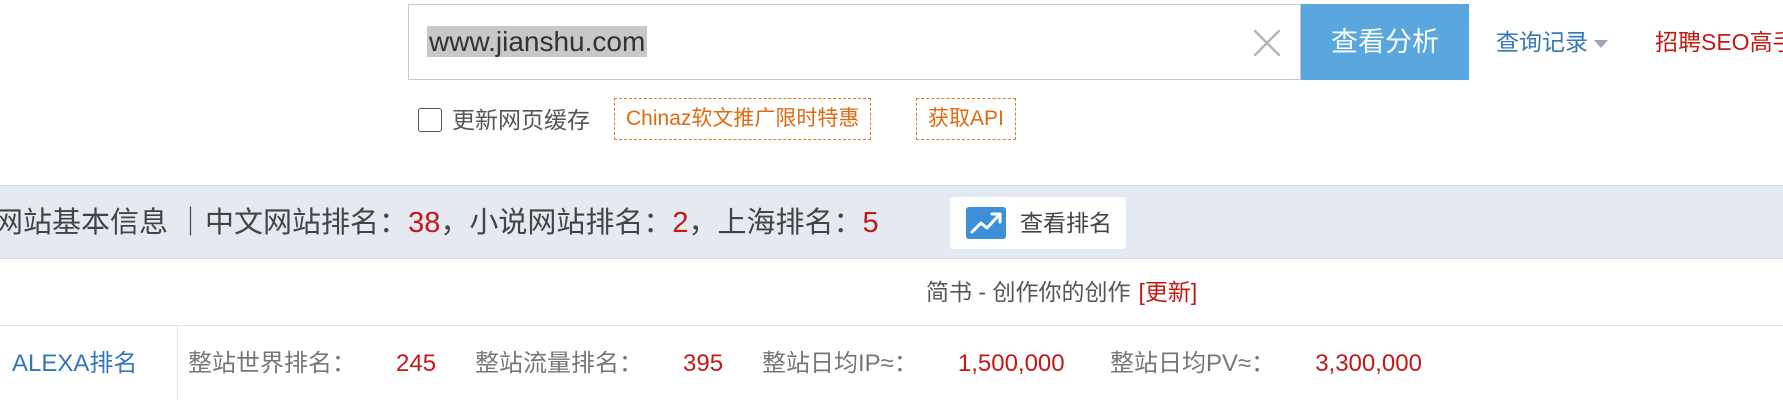  I want to click on view-rank-label: 查看排名, so click(1066, 223).